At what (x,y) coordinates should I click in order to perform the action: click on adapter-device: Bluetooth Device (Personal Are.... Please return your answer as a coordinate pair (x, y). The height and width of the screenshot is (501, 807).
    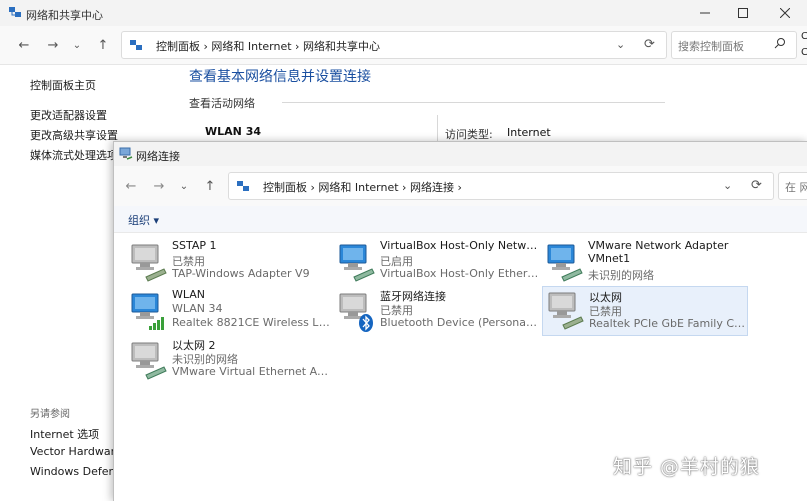
    Looking at the image, I should click on (460, 322).